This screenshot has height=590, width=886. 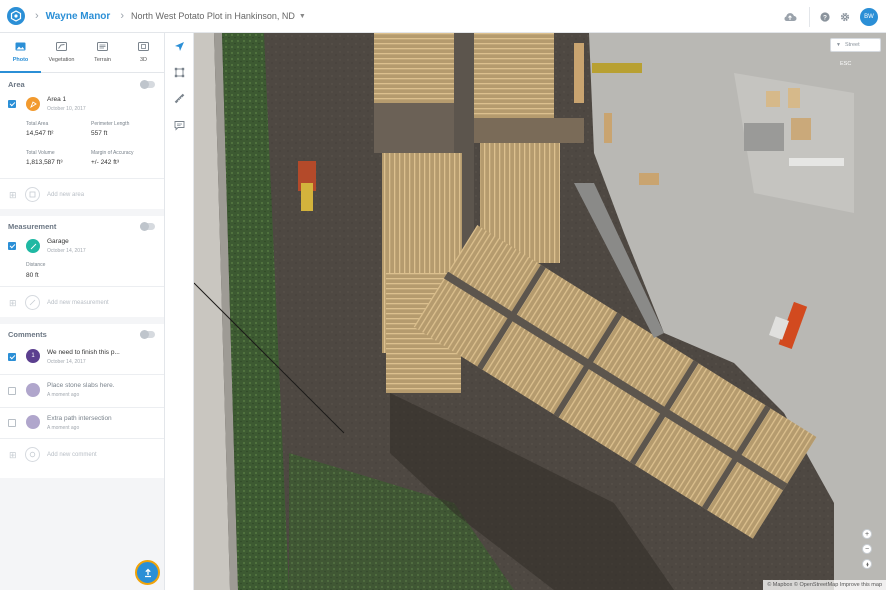 I want to click on chevron-down-icon: ▼, so click(x=302, y=16).